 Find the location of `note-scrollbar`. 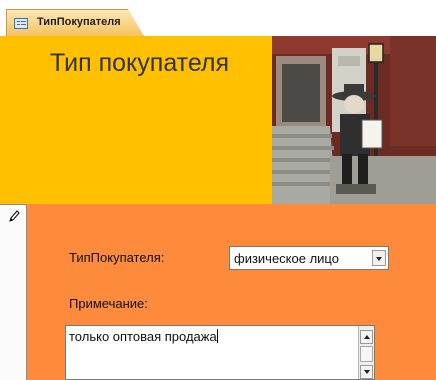

note-scrollbar is located at coordinates (366, 352).